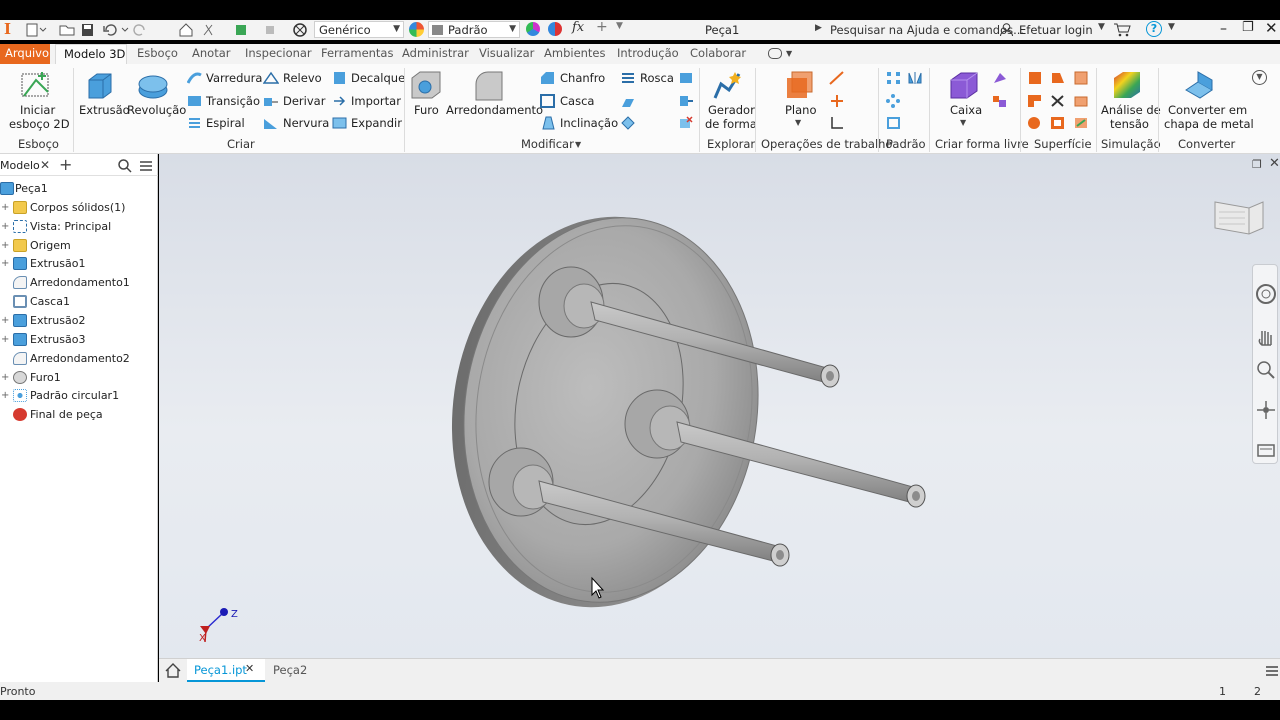 The width and height of the screenshot is (1280, 720). I want to click on browser-item: + Vista: Principal, so click(79, 227).